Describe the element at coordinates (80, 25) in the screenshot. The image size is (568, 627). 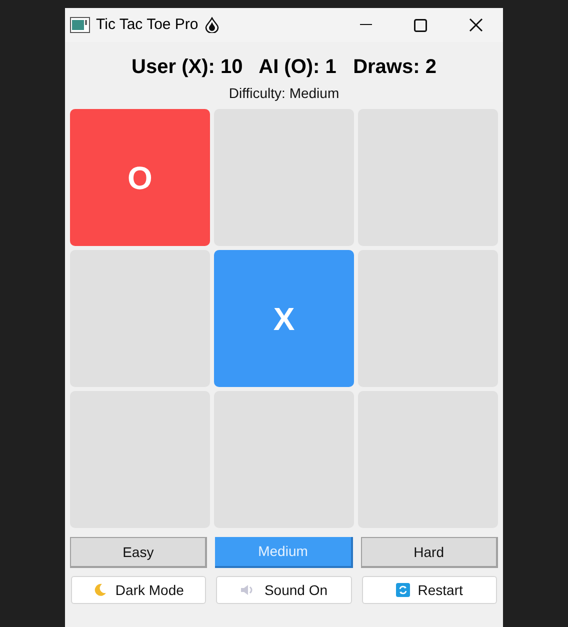
I see `app-icon` at that location.